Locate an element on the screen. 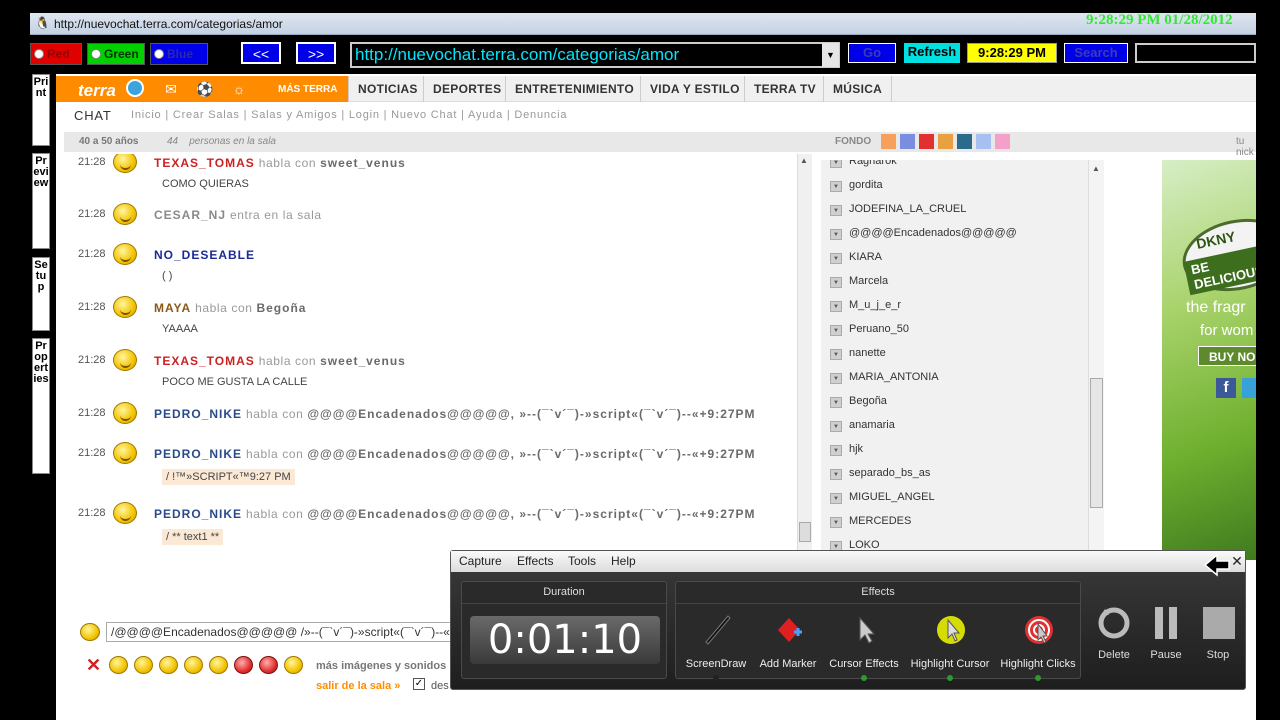  user-list-item: ▼ M_u_j_e_r is located at coordinates (956, 306).